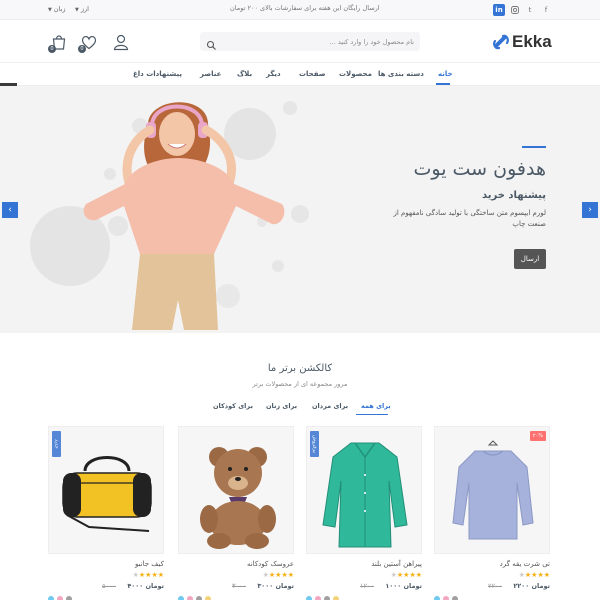 This screenshot has height=600, width=600. Describe the element at coordinates (492, 490) in the screenshot. I see `product-image: ۲۰%` at that location.